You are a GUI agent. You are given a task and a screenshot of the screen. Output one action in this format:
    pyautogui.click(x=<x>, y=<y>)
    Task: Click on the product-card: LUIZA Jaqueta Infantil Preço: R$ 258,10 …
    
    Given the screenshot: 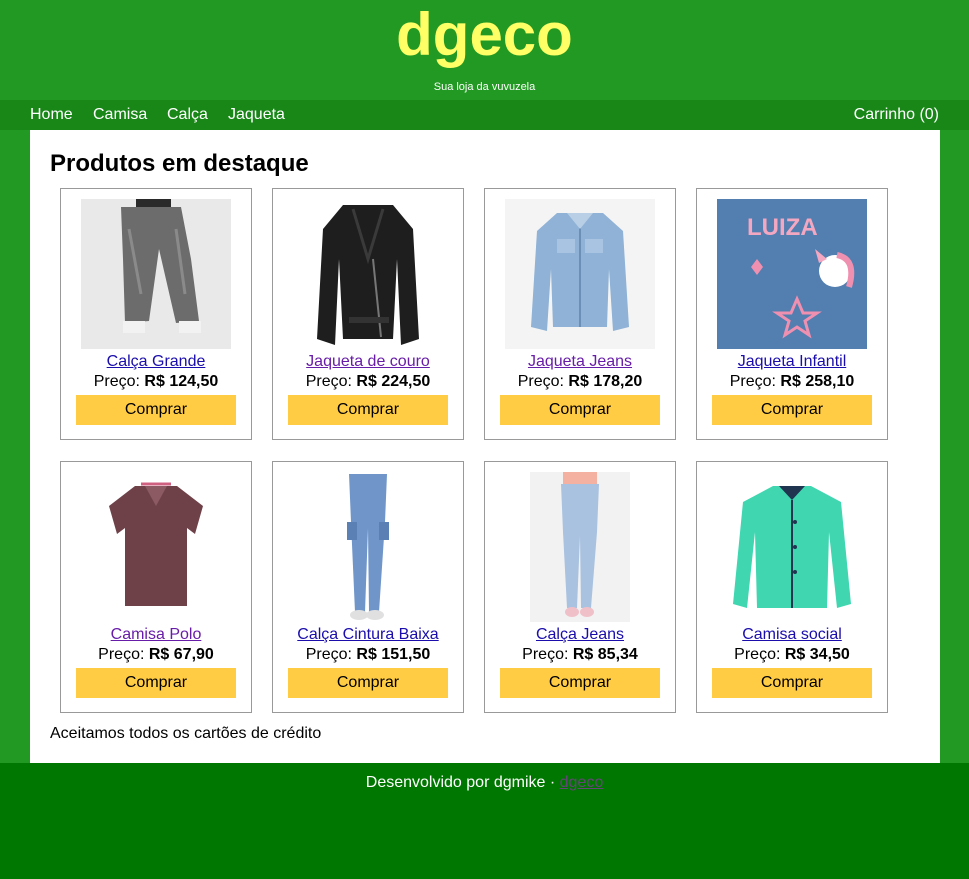 What is the action you would take?
    pyautogui.click(x=792, y=314)
    